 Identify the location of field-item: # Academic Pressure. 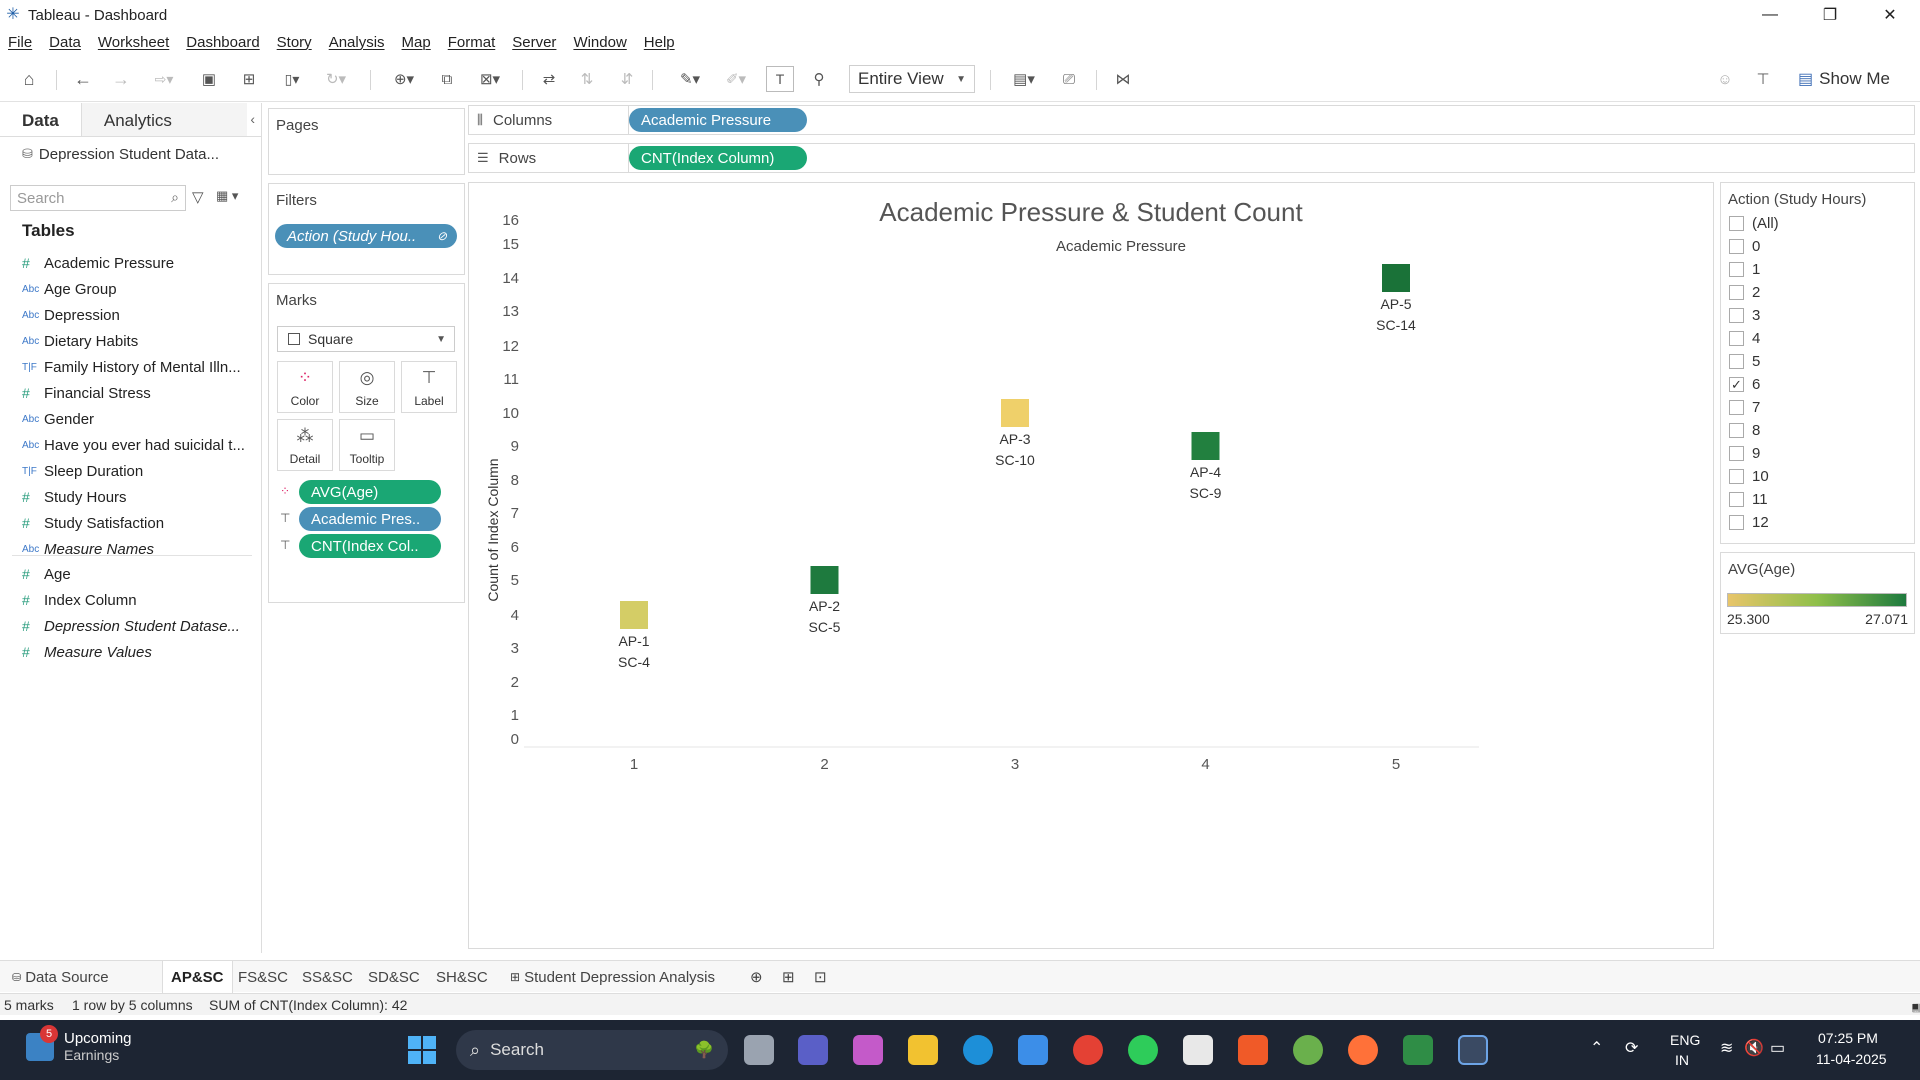
(138, 263).